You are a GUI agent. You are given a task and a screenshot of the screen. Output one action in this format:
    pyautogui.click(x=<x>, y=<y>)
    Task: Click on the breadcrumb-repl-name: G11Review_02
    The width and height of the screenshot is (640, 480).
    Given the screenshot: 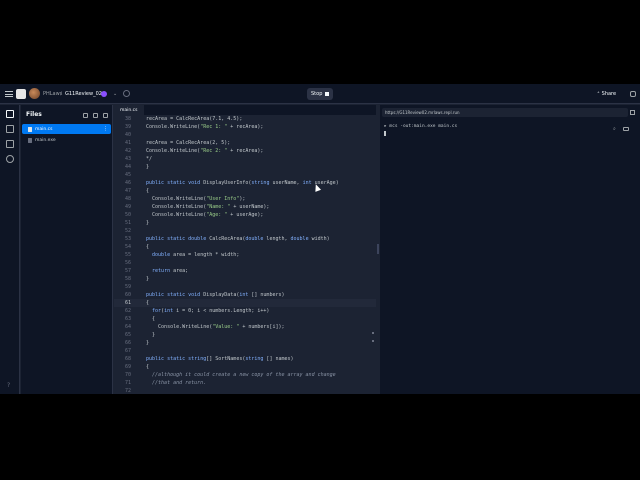 What is the action you would take?
    pyautogui.click(x=83, y=94)
    